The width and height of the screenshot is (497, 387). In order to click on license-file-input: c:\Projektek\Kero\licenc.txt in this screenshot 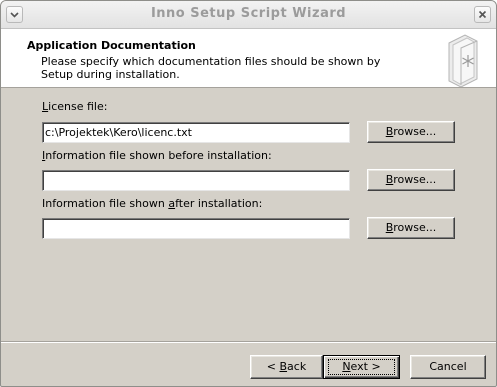, I will do `click(196, 132)`.